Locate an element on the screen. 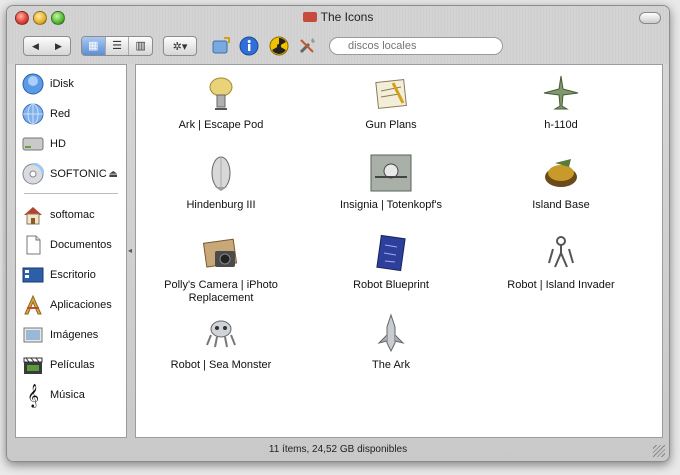 This screenshot has width=680, height=475. robot-invader-icon is located at coordinates (561, 253).